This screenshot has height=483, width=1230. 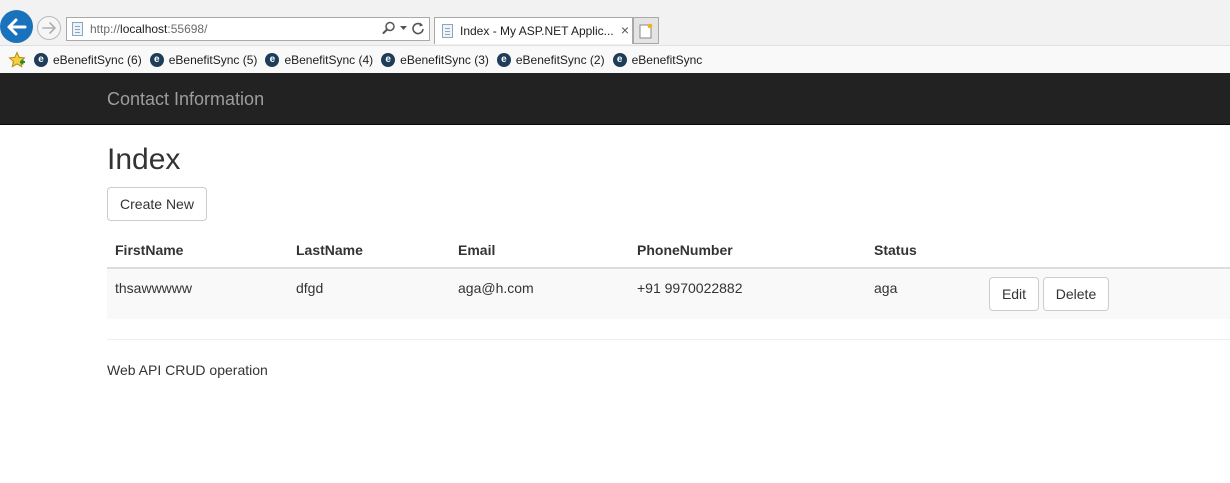 What do you see at coordinates (668, 339) in the screenshot?
I see `footer-divider` at bounding box center [668, 339].